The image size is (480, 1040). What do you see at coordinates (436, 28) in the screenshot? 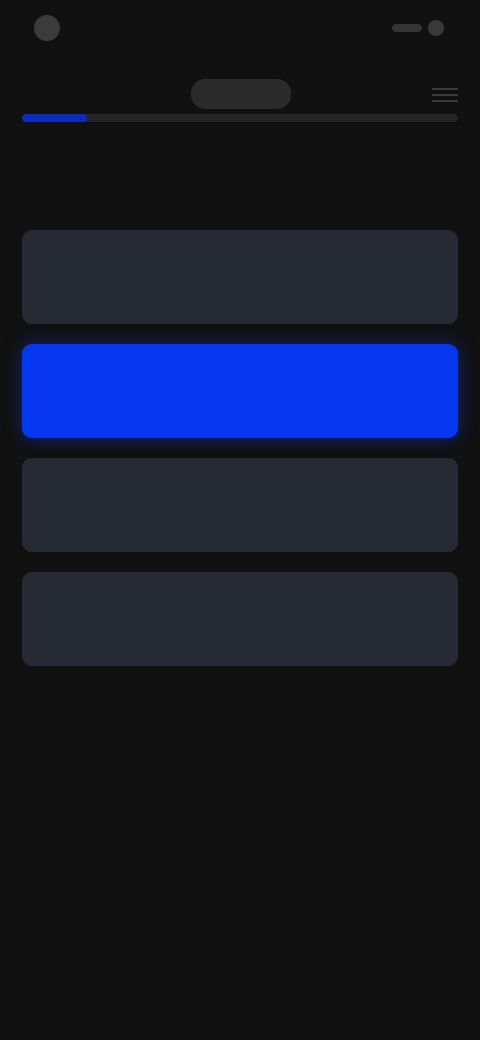
I see `battery-icon` at bounding box center [436, 28].